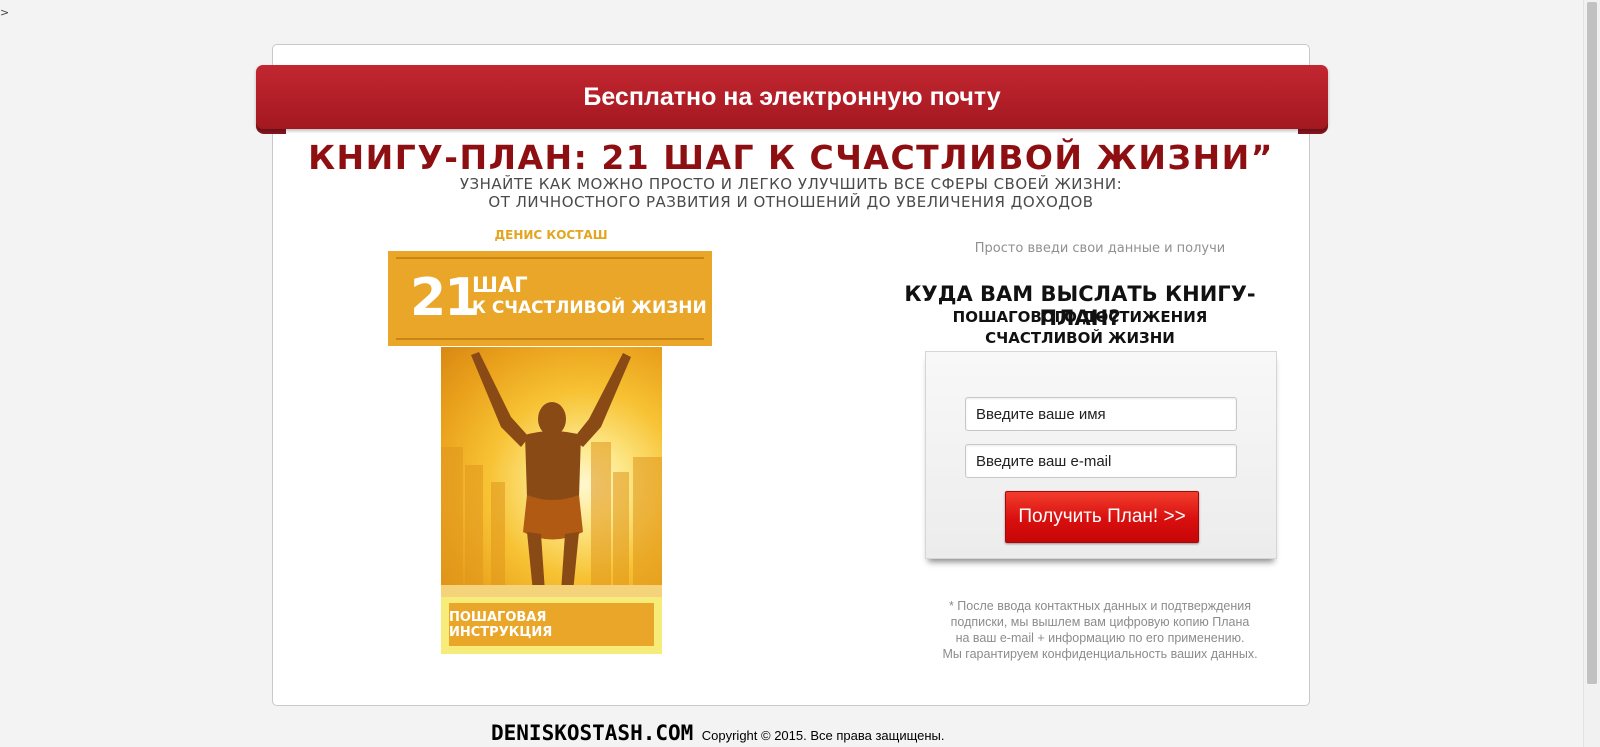 The image size is (1600, 747). I want to click on cover-footer-plate: ПОШАГОВАЯ ИНСТРУКЦИЯ, so click(551, 624).